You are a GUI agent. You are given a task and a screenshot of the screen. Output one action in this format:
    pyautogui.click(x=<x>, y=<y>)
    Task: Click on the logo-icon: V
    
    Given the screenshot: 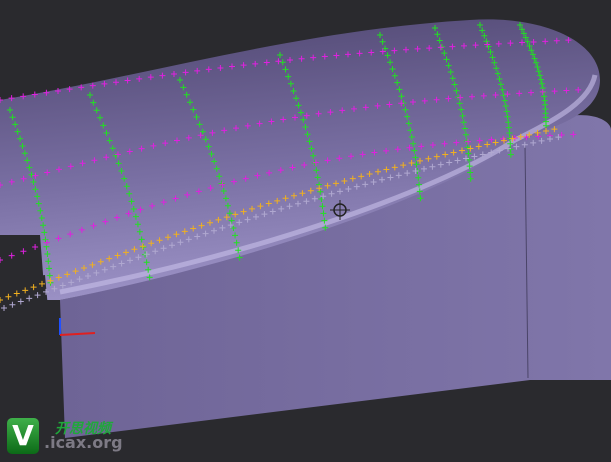 What is the action you would take?
    pyautogui.click(x=23, y=436)
    